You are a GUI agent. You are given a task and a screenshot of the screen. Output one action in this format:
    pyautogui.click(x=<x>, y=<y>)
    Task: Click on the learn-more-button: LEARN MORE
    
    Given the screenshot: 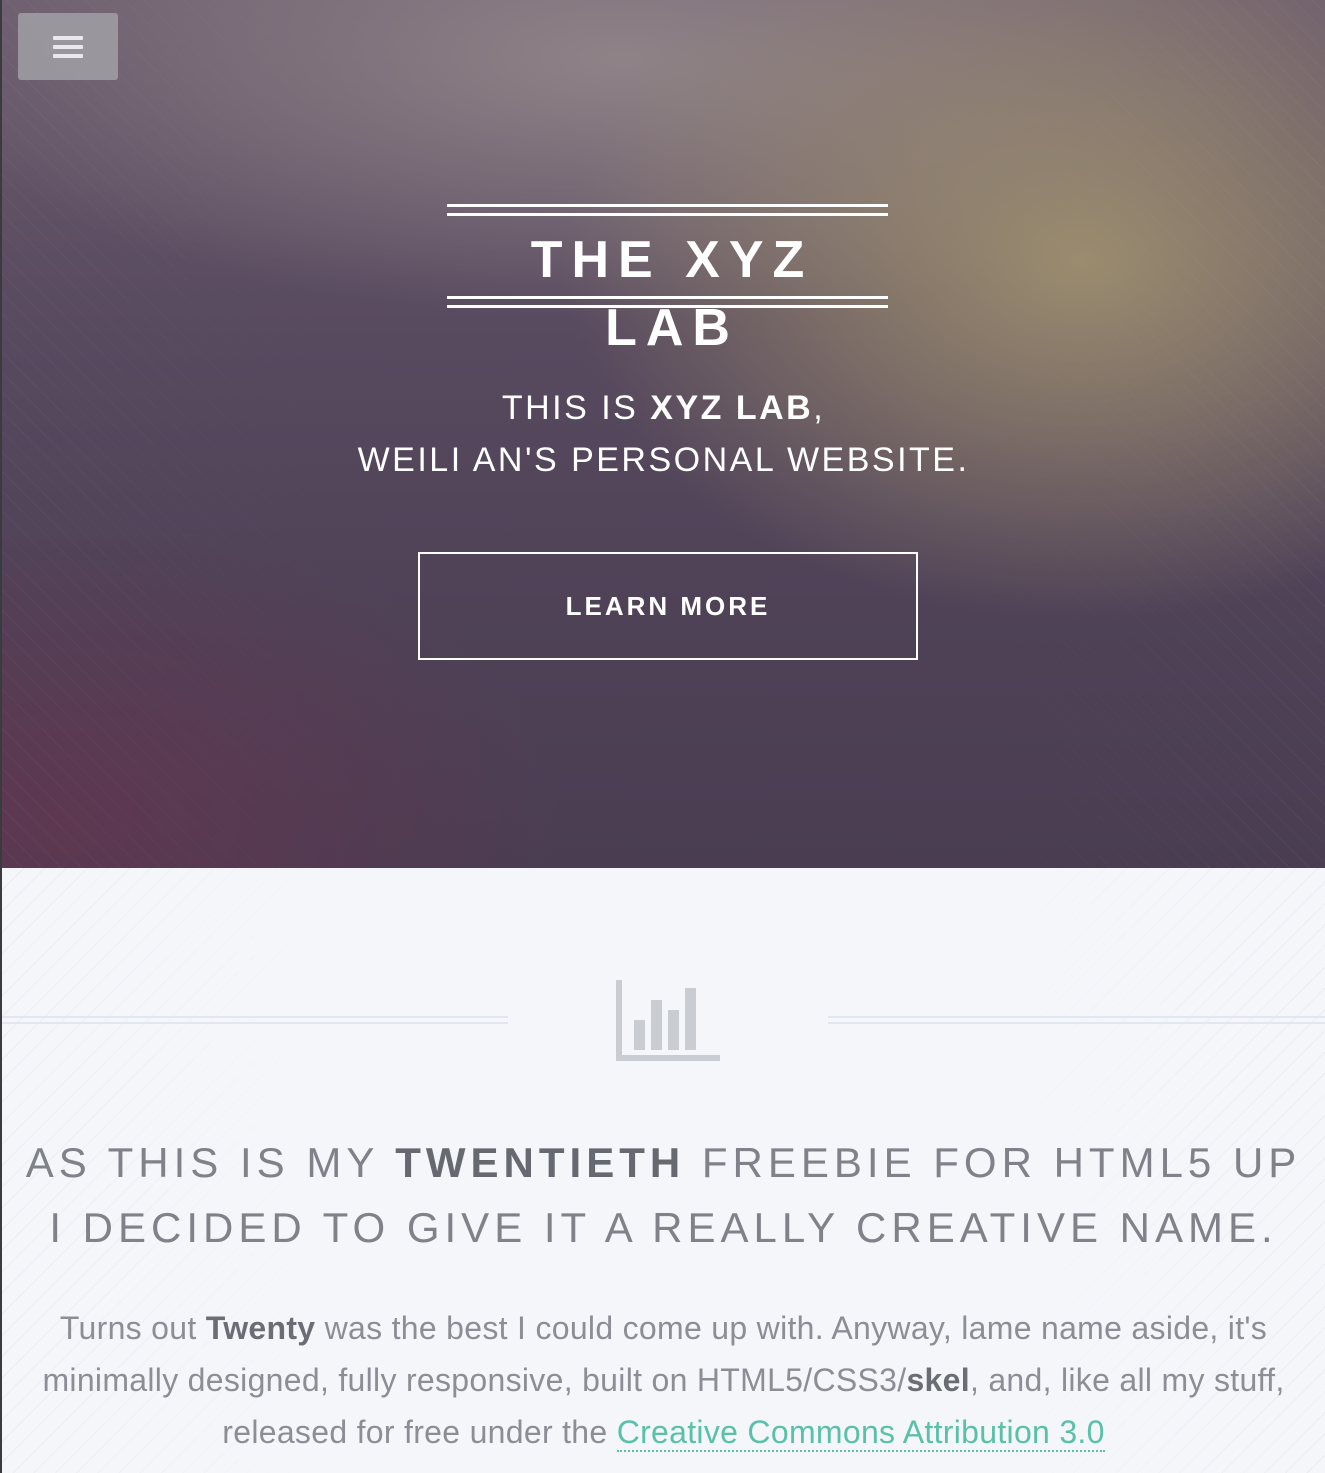 What is the action you would take?
    pyautogui.click(x=668, y=606)
    